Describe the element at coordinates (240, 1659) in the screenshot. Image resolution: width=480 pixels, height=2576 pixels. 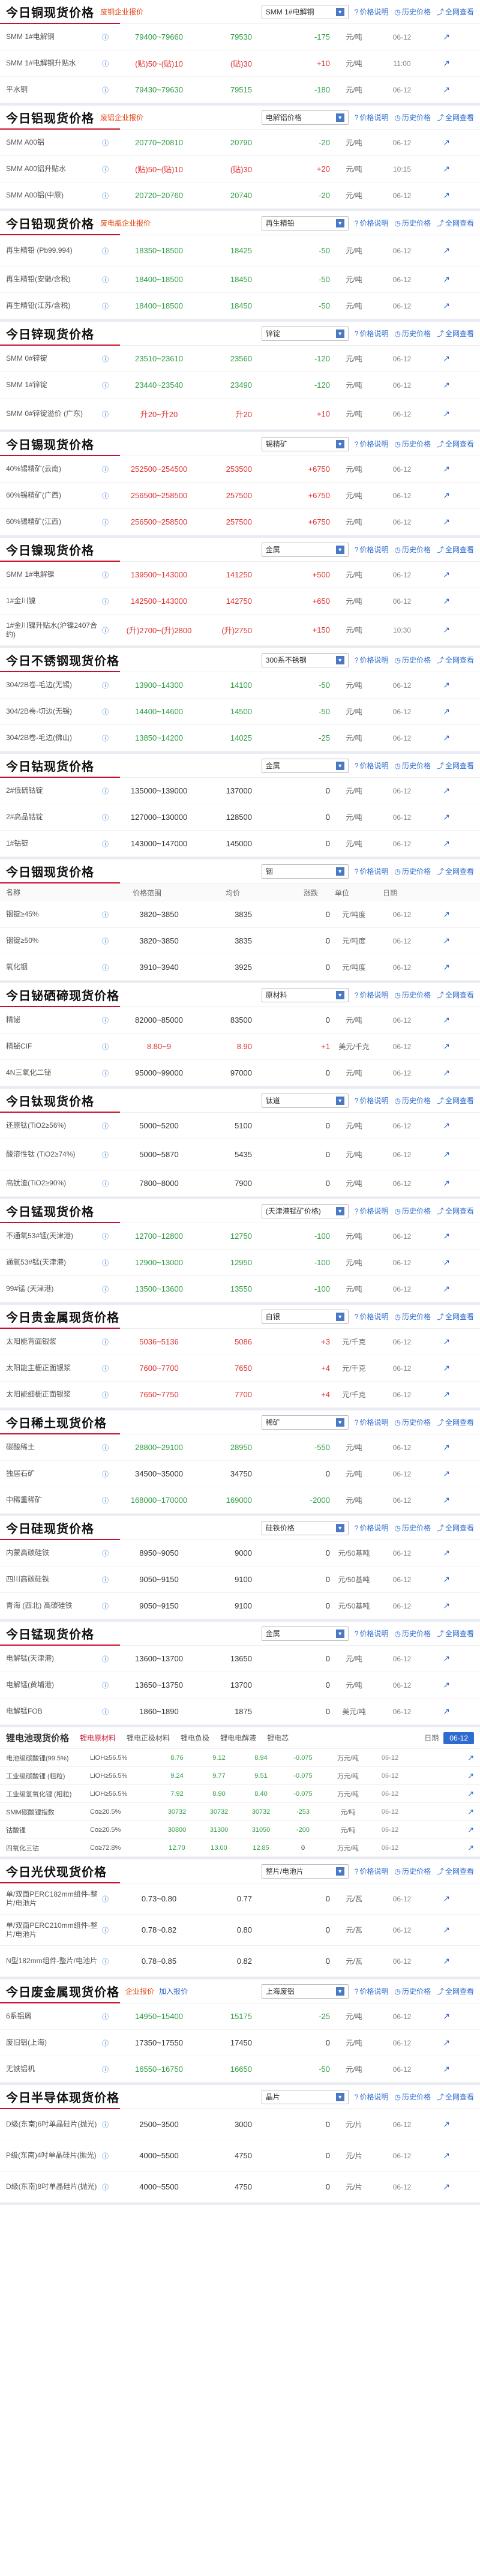
I see `table-row: 电解锰(天津港) ⓘ 13600~13700 13650 0 元/吨 06-12 ↗` at that location.